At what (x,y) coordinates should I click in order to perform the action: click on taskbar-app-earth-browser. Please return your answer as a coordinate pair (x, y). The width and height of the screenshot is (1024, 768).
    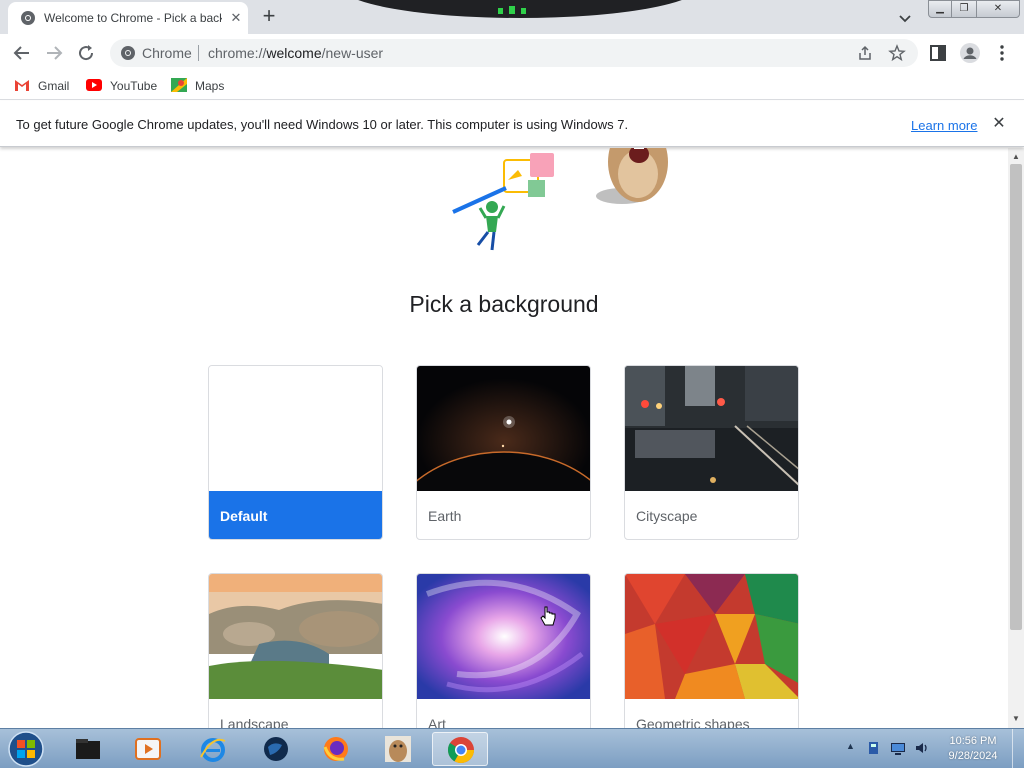
    Looking at the image, I should click on (276, 749).